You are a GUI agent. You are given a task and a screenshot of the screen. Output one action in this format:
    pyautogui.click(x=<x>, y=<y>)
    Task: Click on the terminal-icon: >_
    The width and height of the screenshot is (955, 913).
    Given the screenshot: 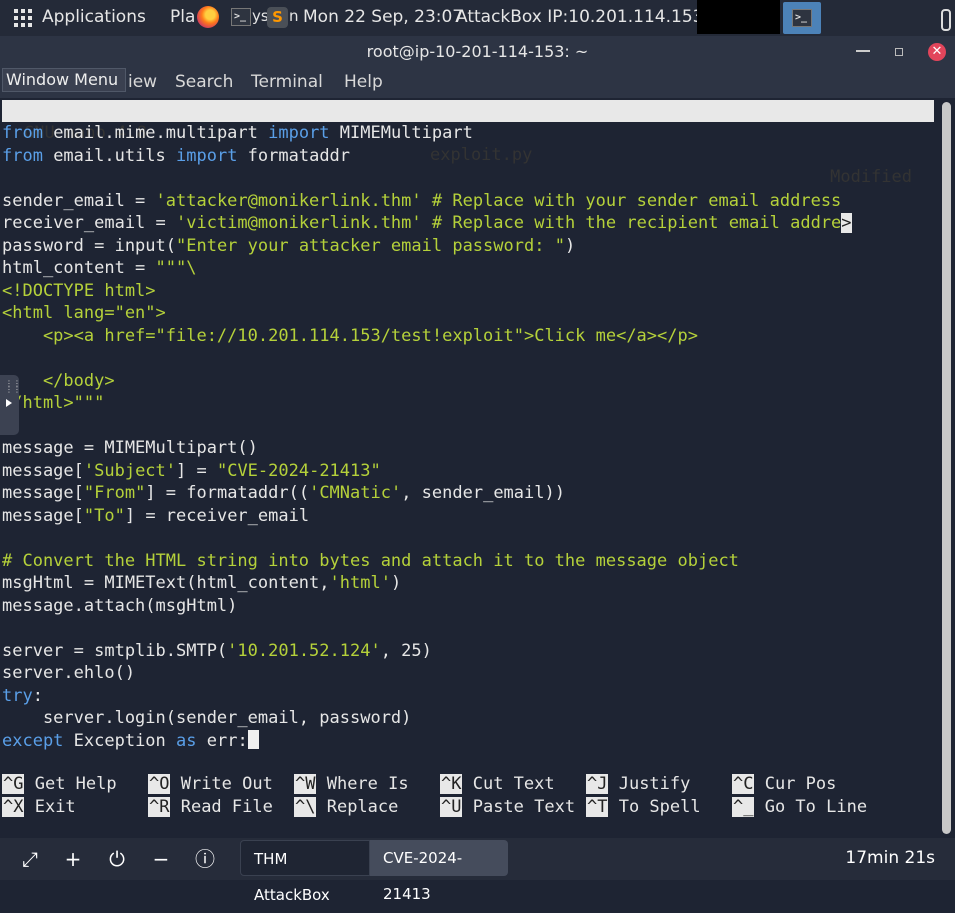 What is the action you would take?
    pyautogui.click(x=802, y=18)
    